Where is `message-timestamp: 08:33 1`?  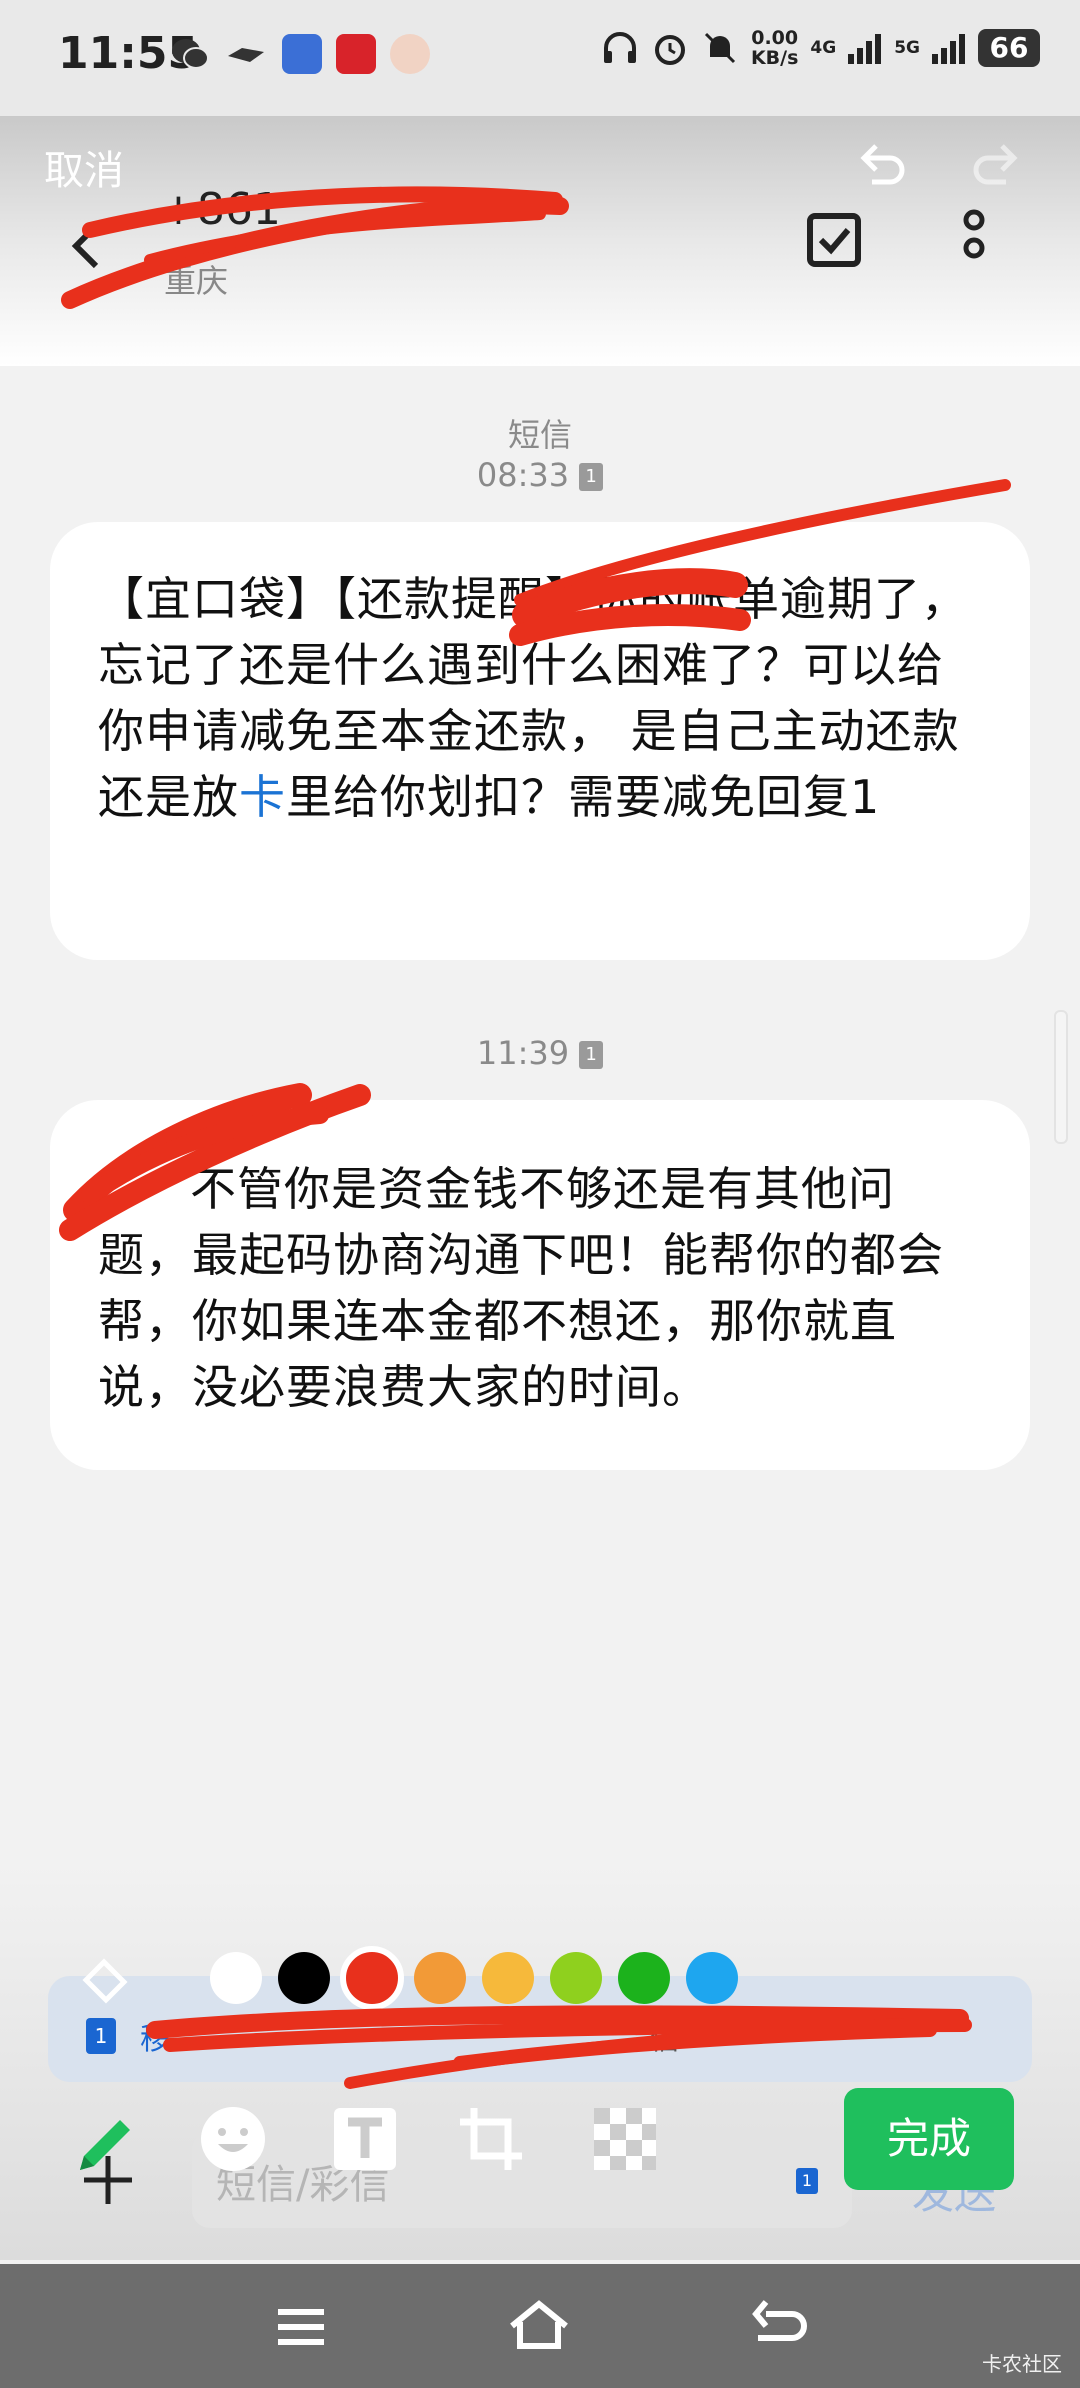 message-timestamp: 08:33 1 is located at coordinates (540, 475).